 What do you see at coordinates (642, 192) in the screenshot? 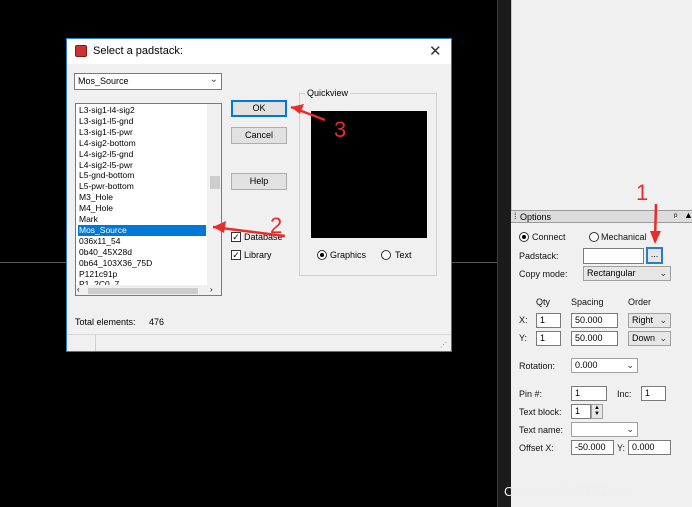
I see `annotation-number-1: 1` at bounding box center [642, 192].